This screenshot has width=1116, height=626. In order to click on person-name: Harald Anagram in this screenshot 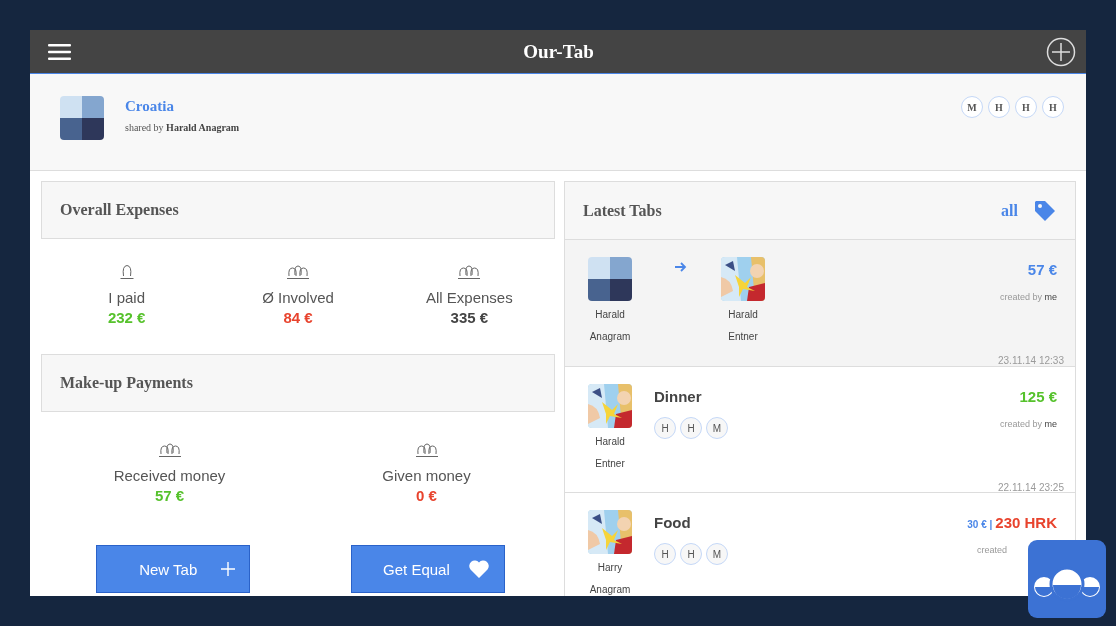, I will do `click(610, 326)`.